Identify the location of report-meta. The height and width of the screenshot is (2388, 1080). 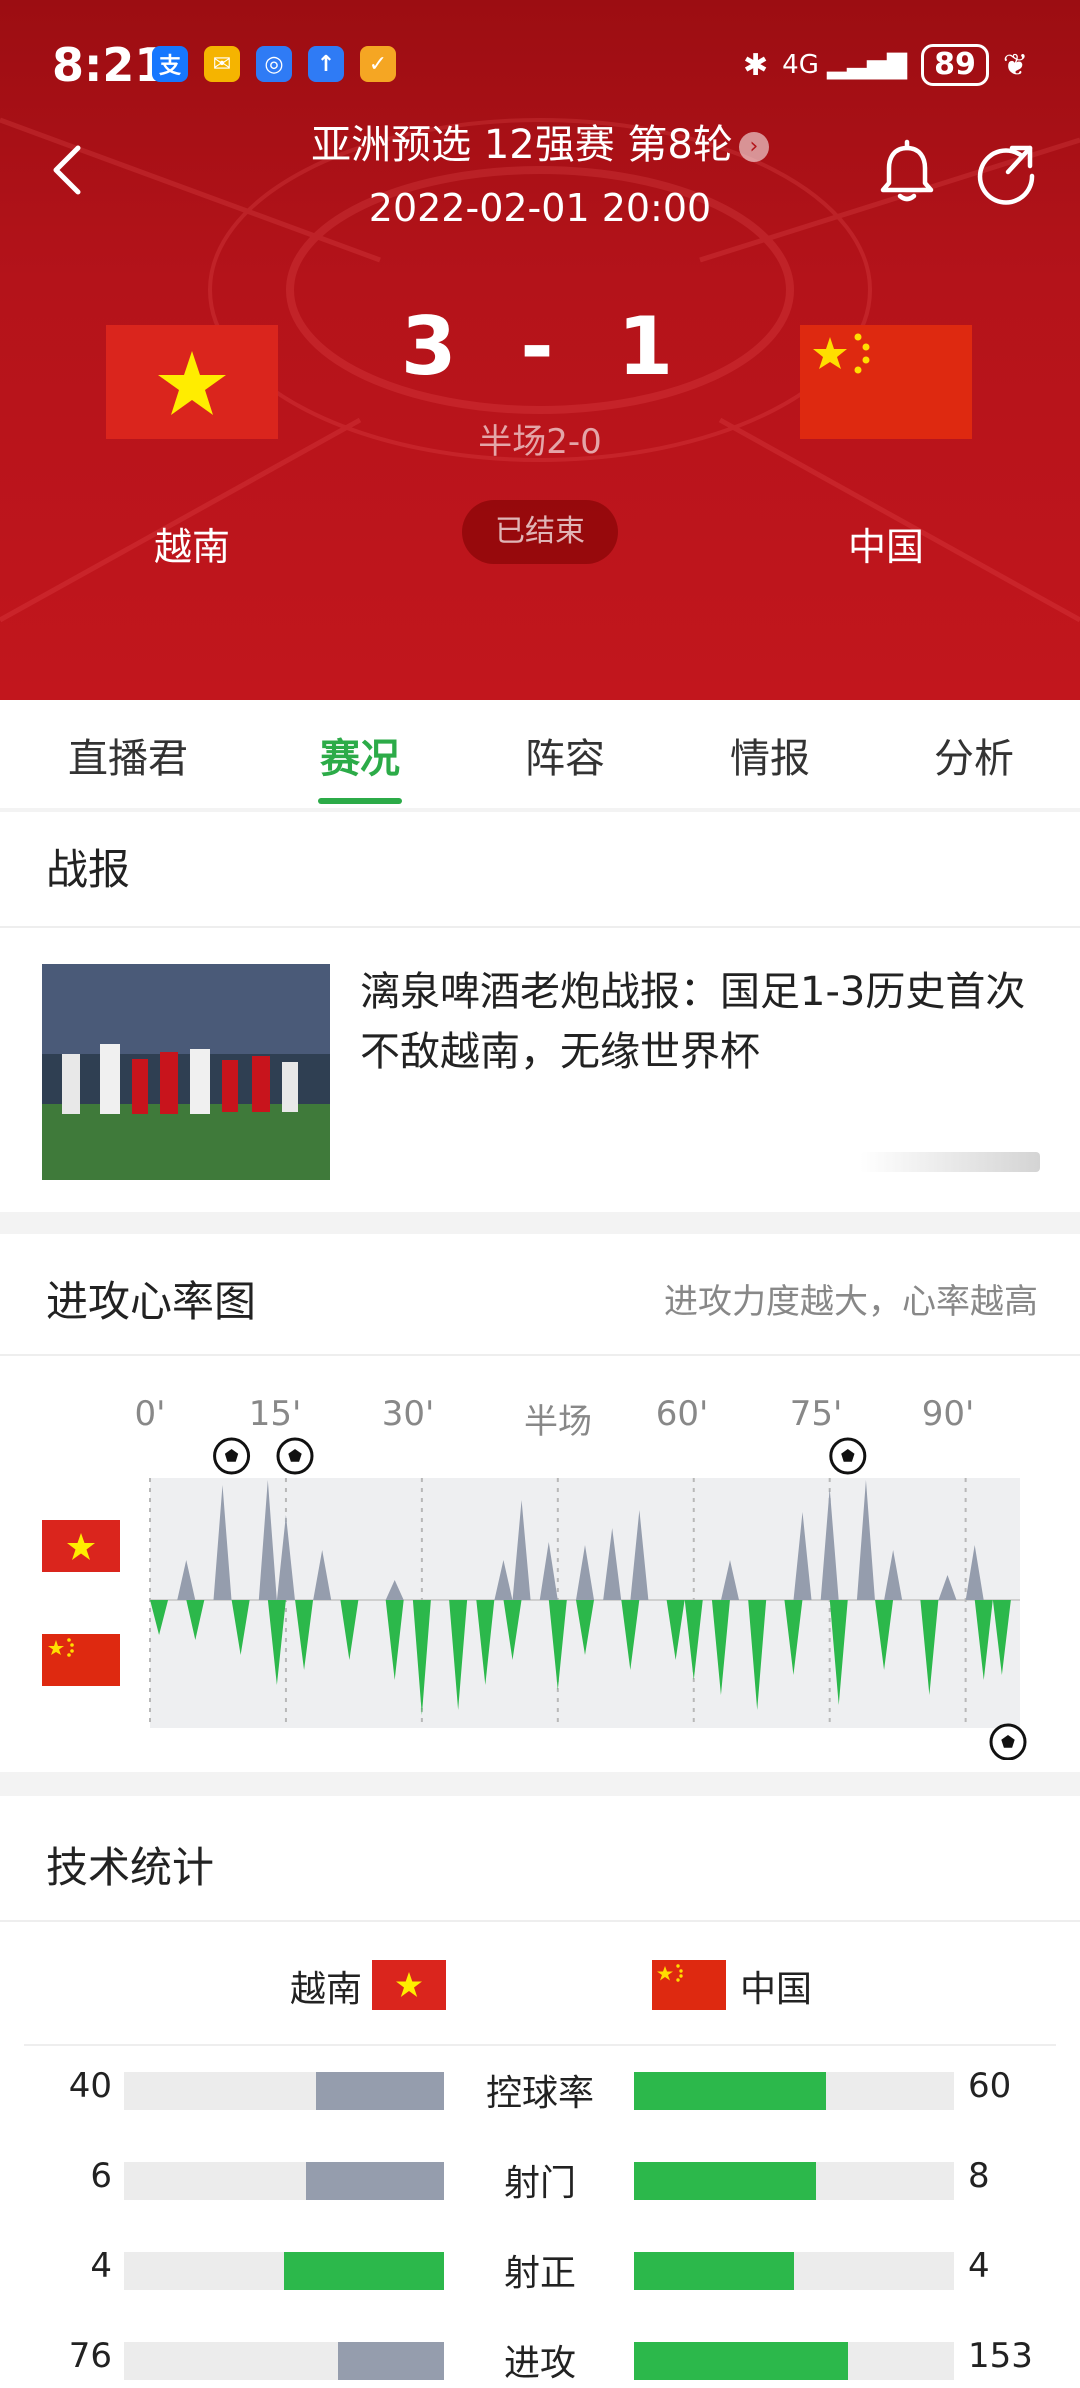
(950, 1162).